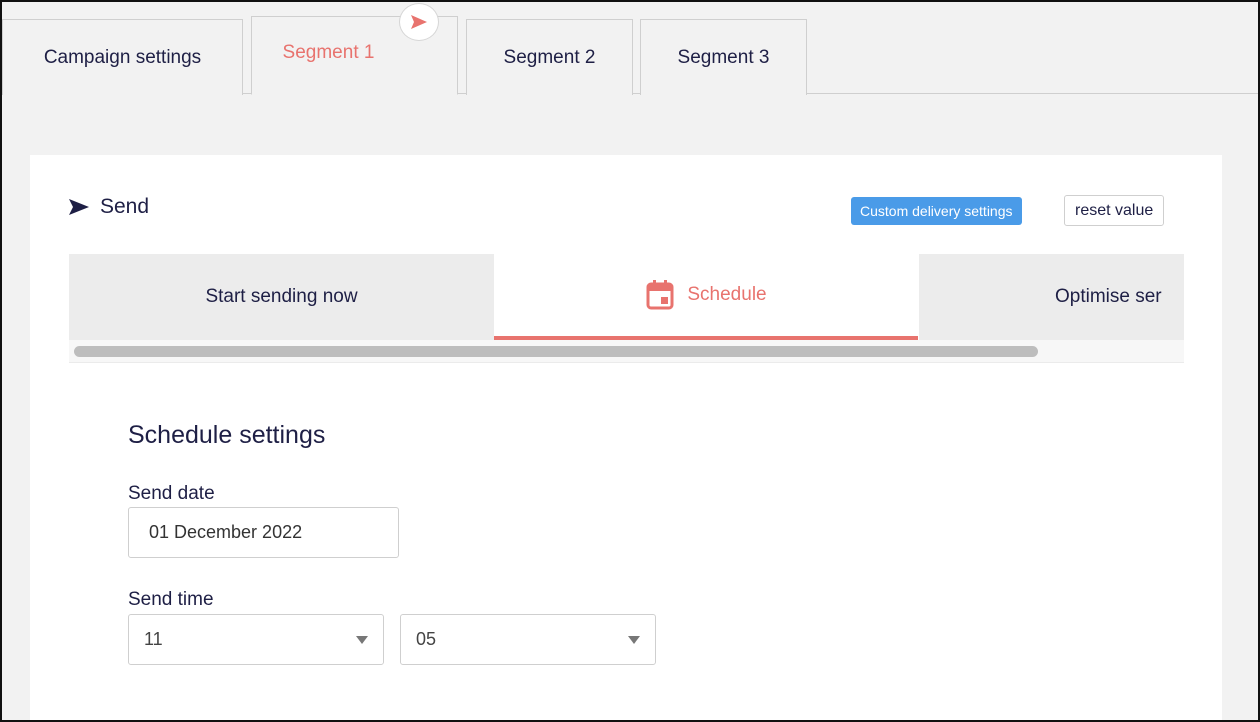 The width and height of the screenshot is (1260, 722). I want to click on send-minute-select: 05, so click(528, 639).